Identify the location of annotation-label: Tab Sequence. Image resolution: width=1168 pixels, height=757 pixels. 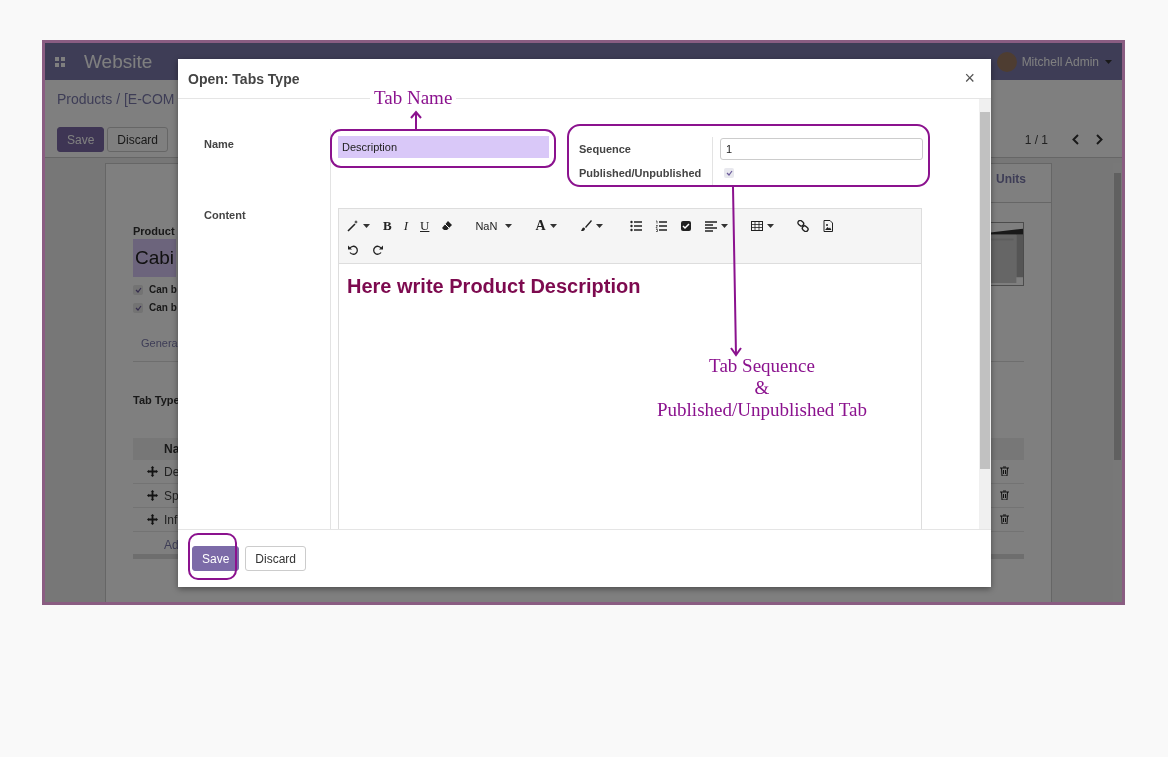
(762, 366).